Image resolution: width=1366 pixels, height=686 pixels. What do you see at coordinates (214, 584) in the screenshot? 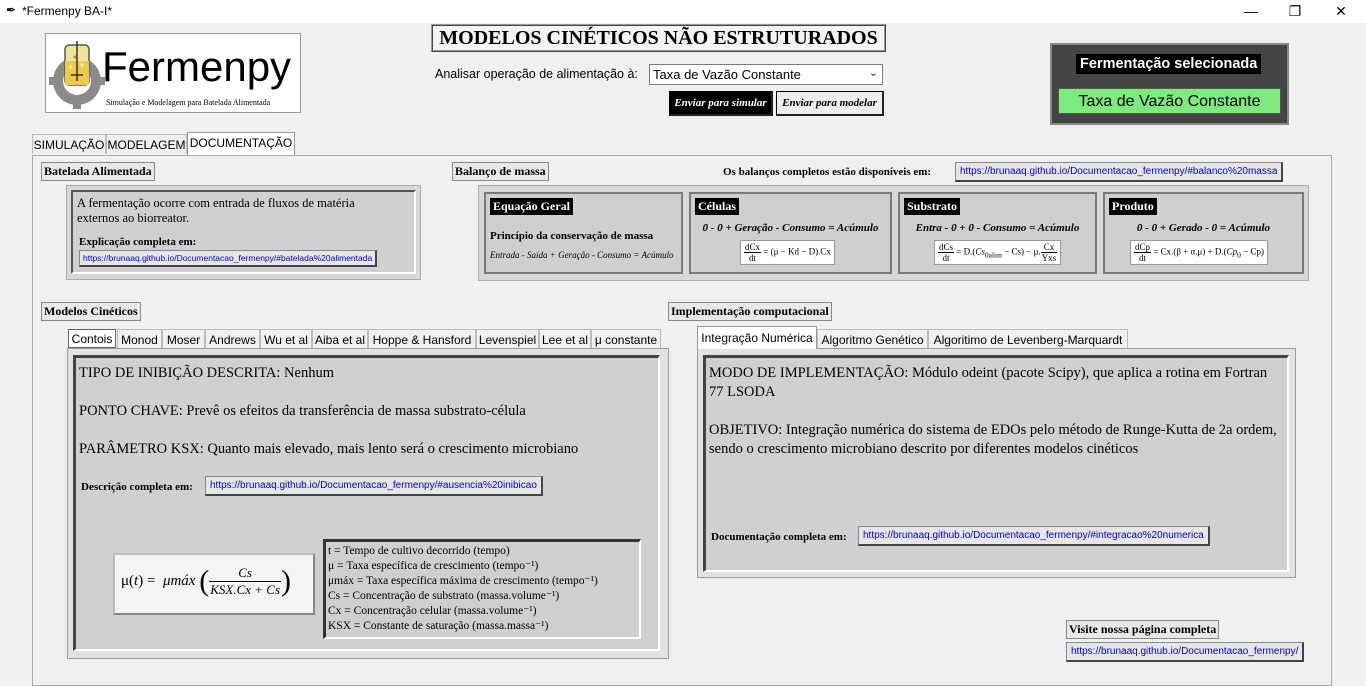
I see `contois-formula: μ(t) = μmáx (Cs KSX.Cx + Cs)` at bounding box center [214, 584].